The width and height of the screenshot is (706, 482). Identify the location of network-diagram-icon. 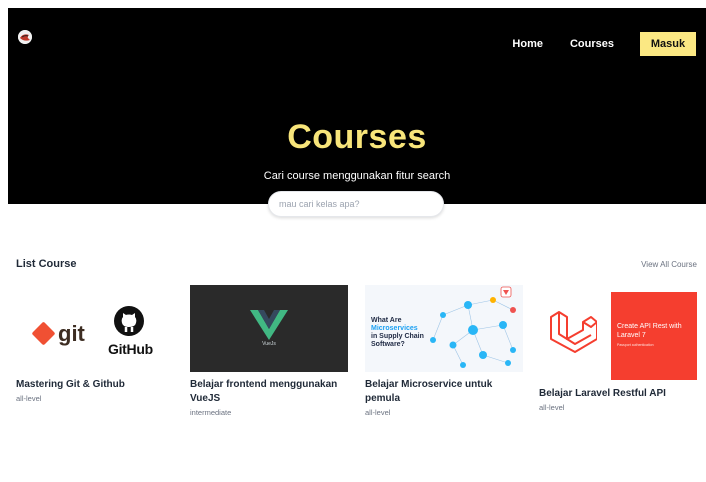
(473, 327).